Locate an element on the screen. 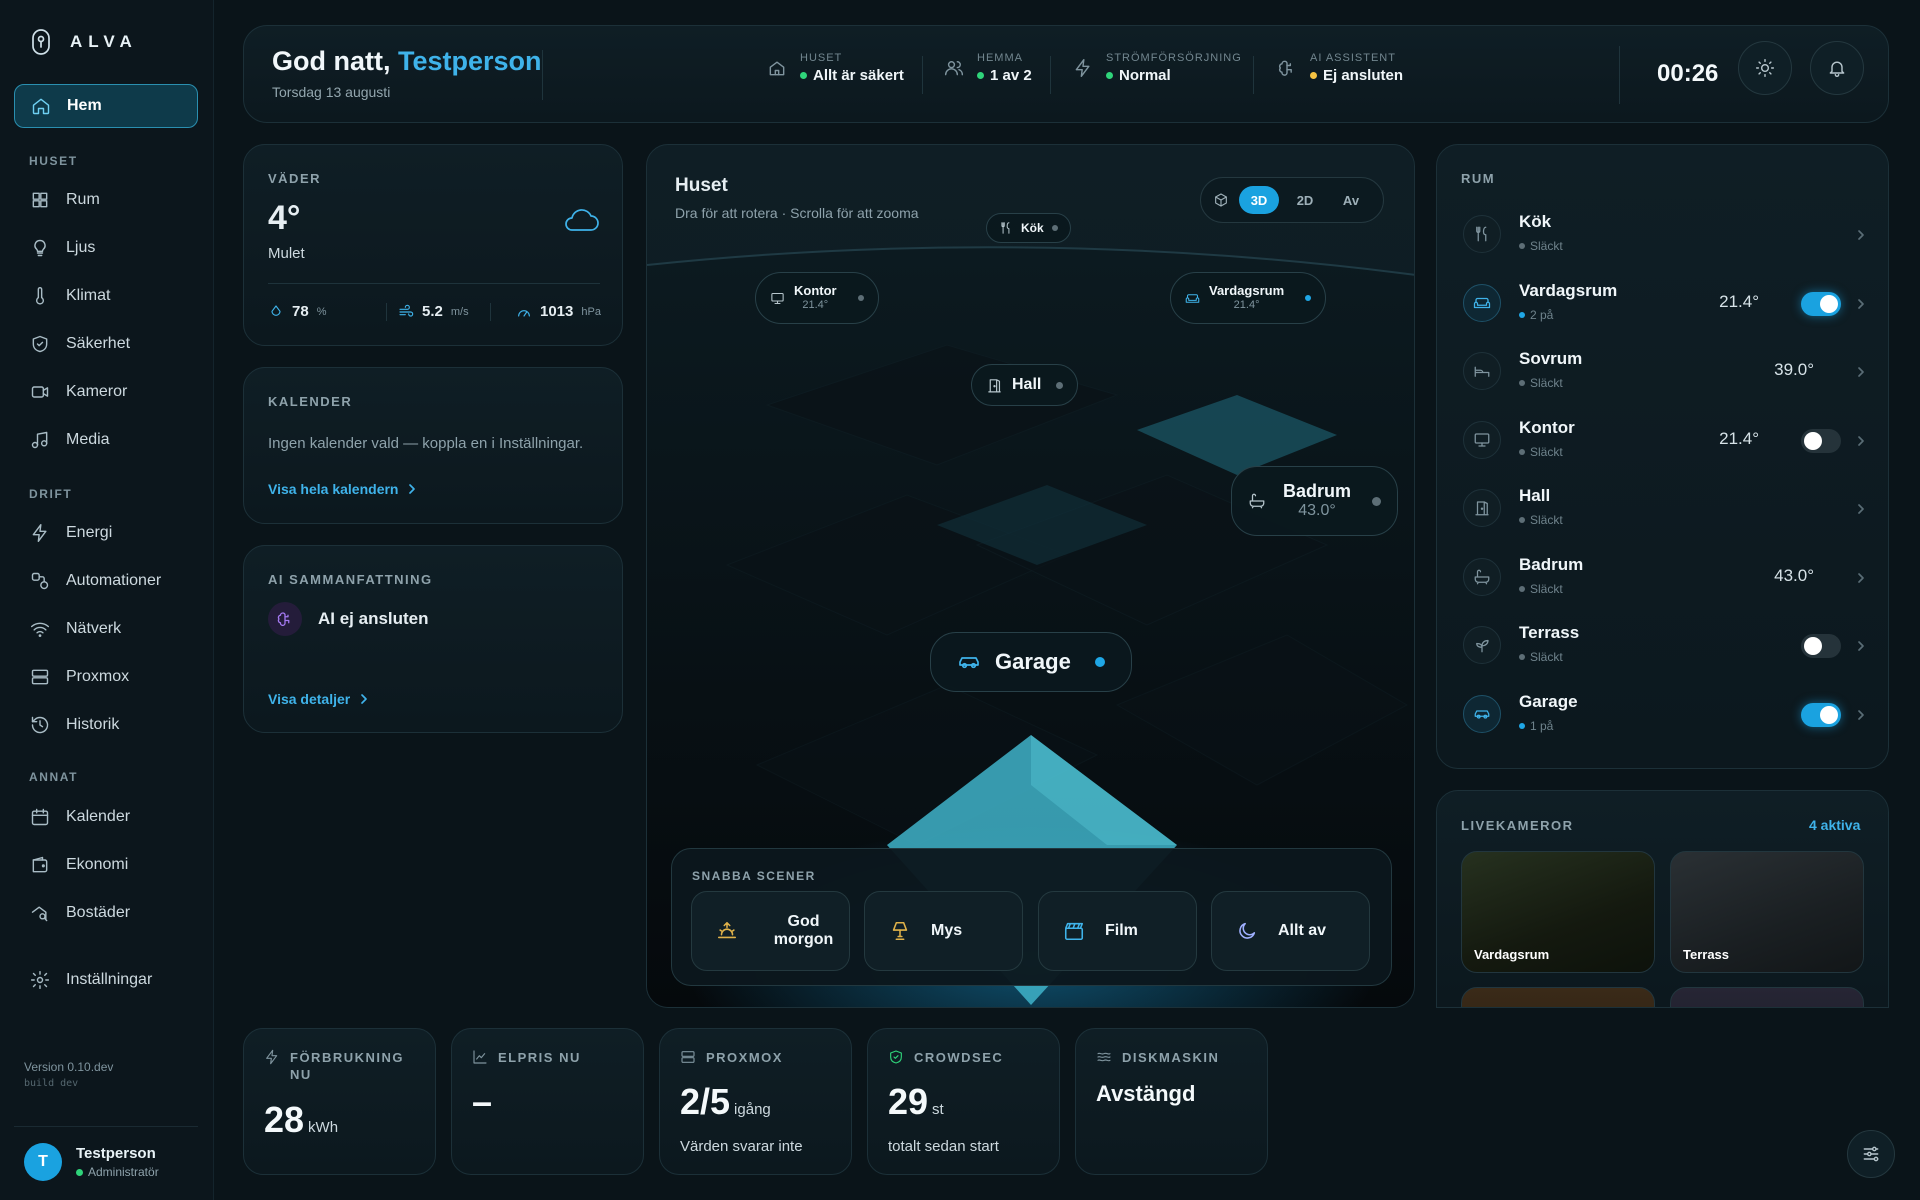 The height and width of the screenshot is (1200, 1920). room-pin-badrum: Badrum 43.0° is located at coordinates (1315, 501).